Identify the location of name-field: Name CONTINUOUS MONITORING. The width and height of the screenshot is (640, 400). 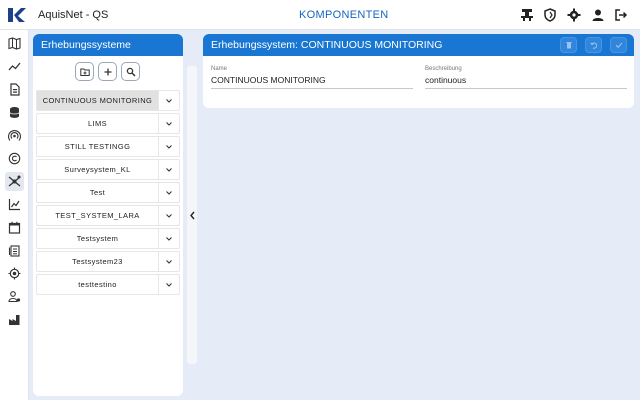
(312, 77).